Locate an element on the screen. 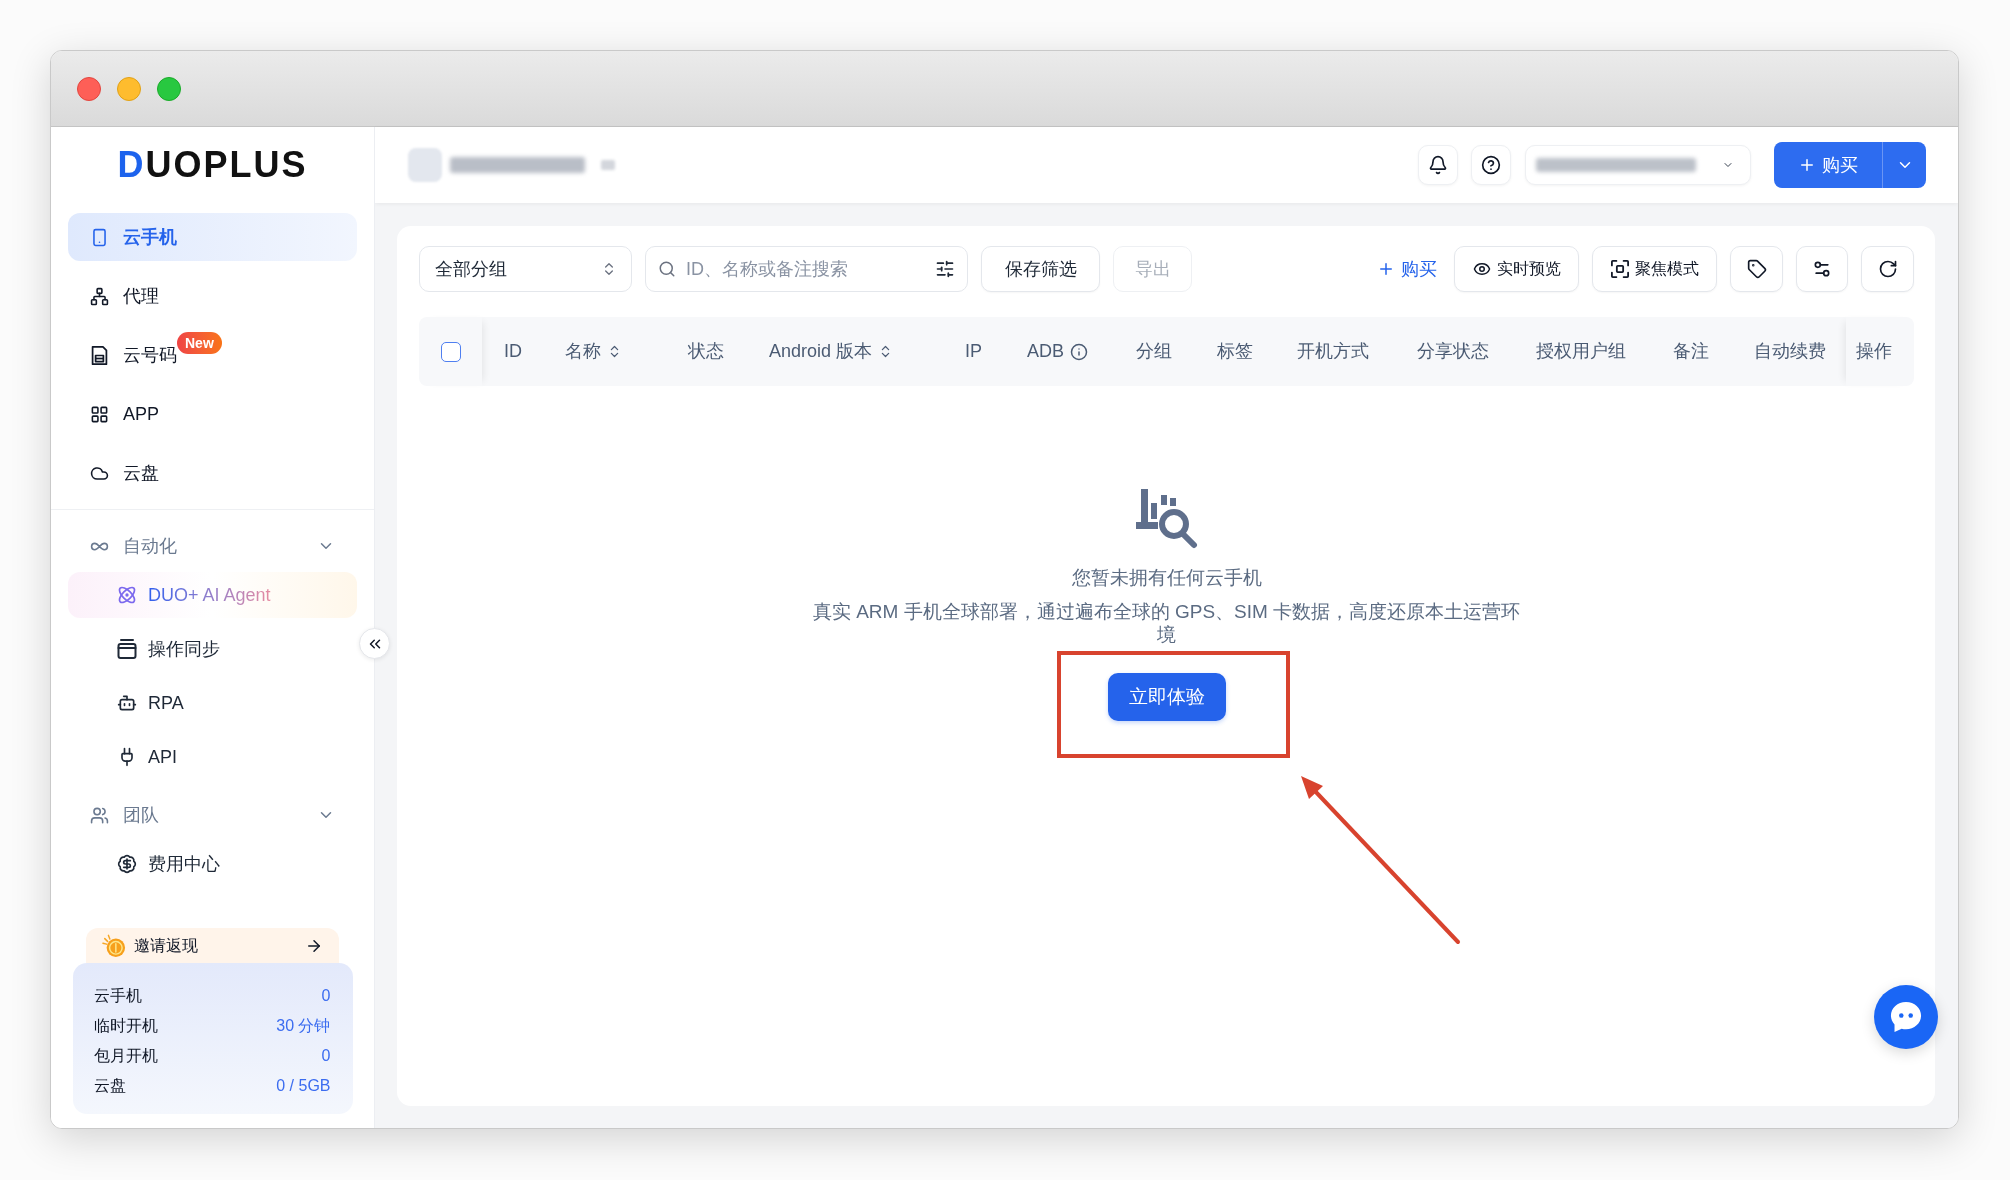 This screenshot has height=1180, width=2010. notifications-button is located at coordinates (1438, 165).